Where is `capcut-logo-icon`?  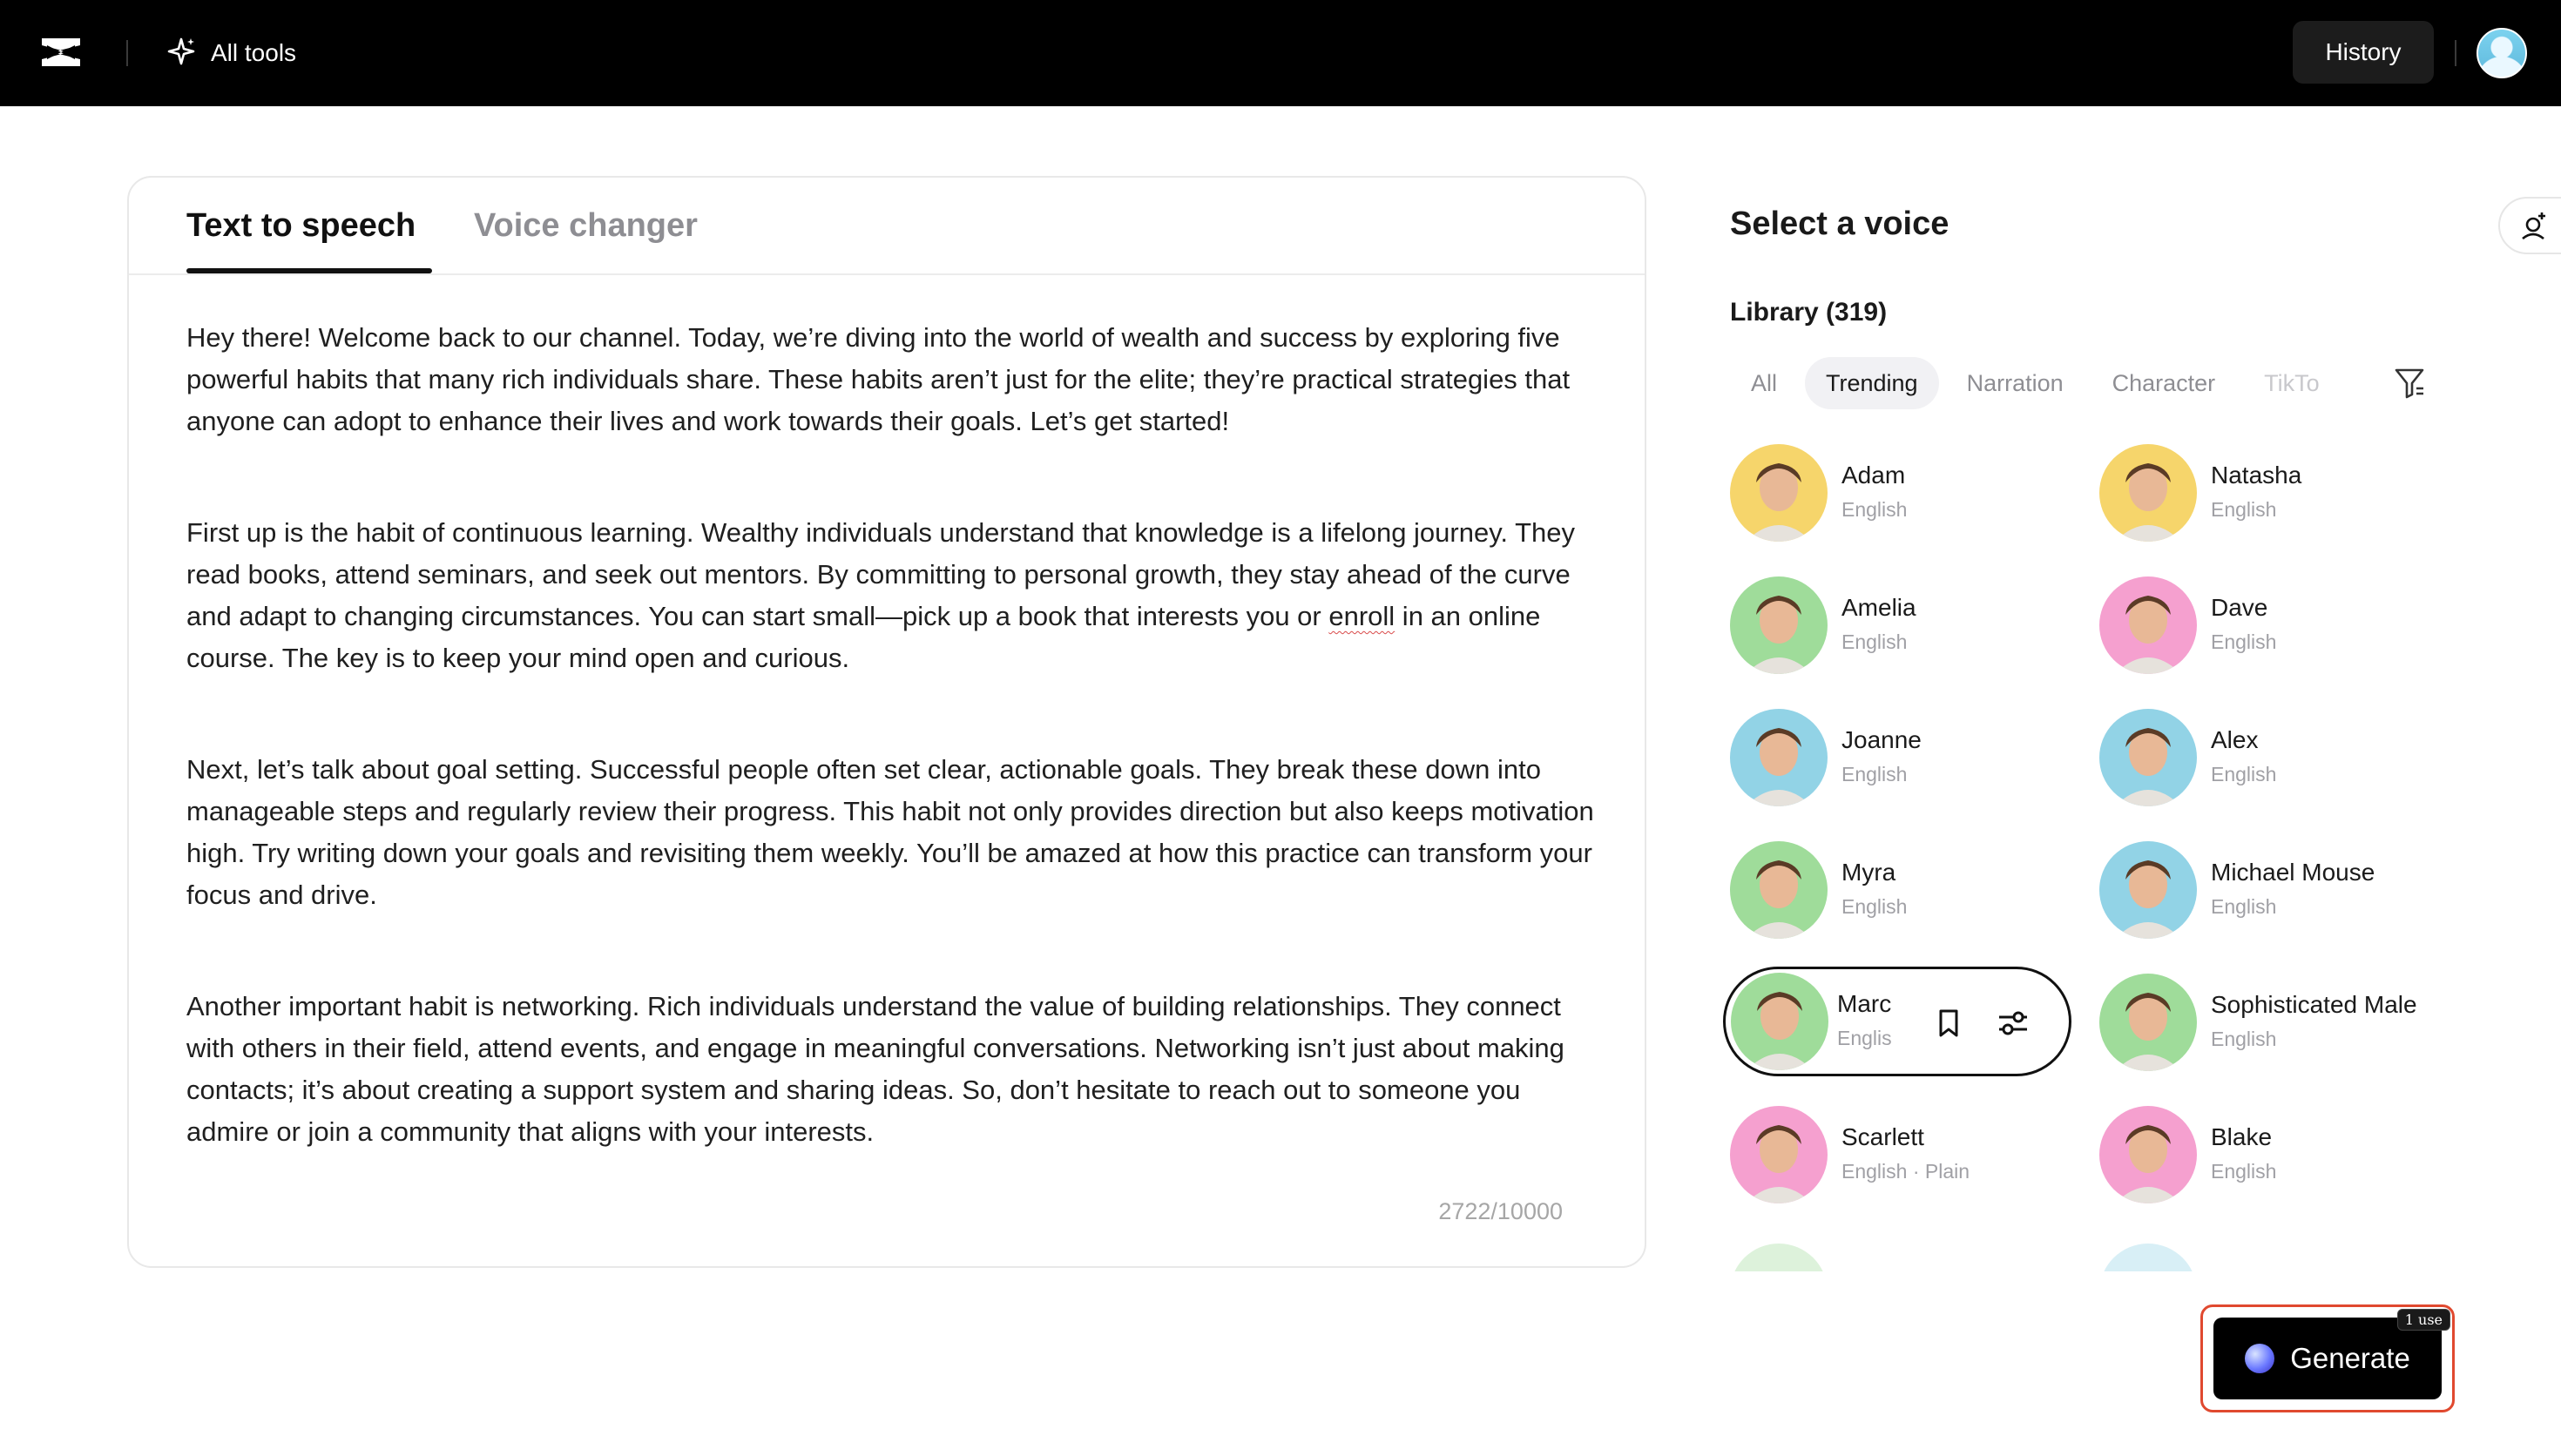 capcut-logo-icon is located at coordinates (61, 52).